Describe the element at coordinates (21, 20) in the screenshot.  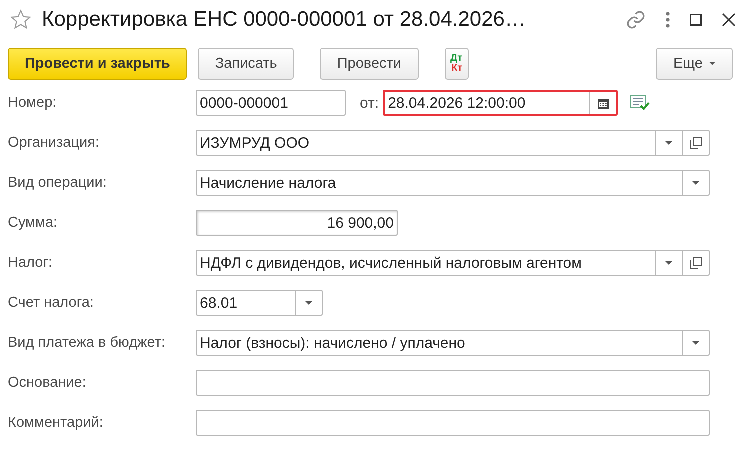
I see `star-icon` at that location.